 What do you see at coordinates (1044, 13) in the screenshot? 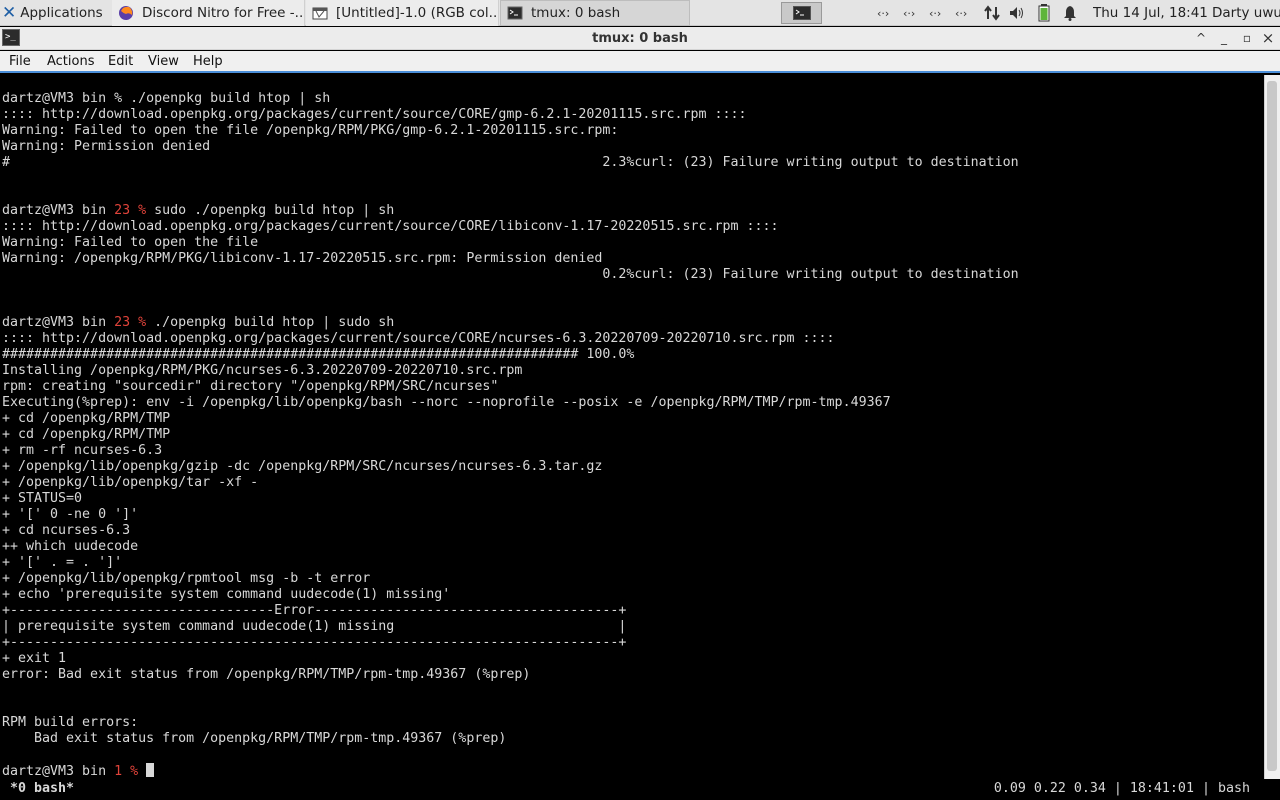
I see `battery-icon` at bounding box center [1044, 13].